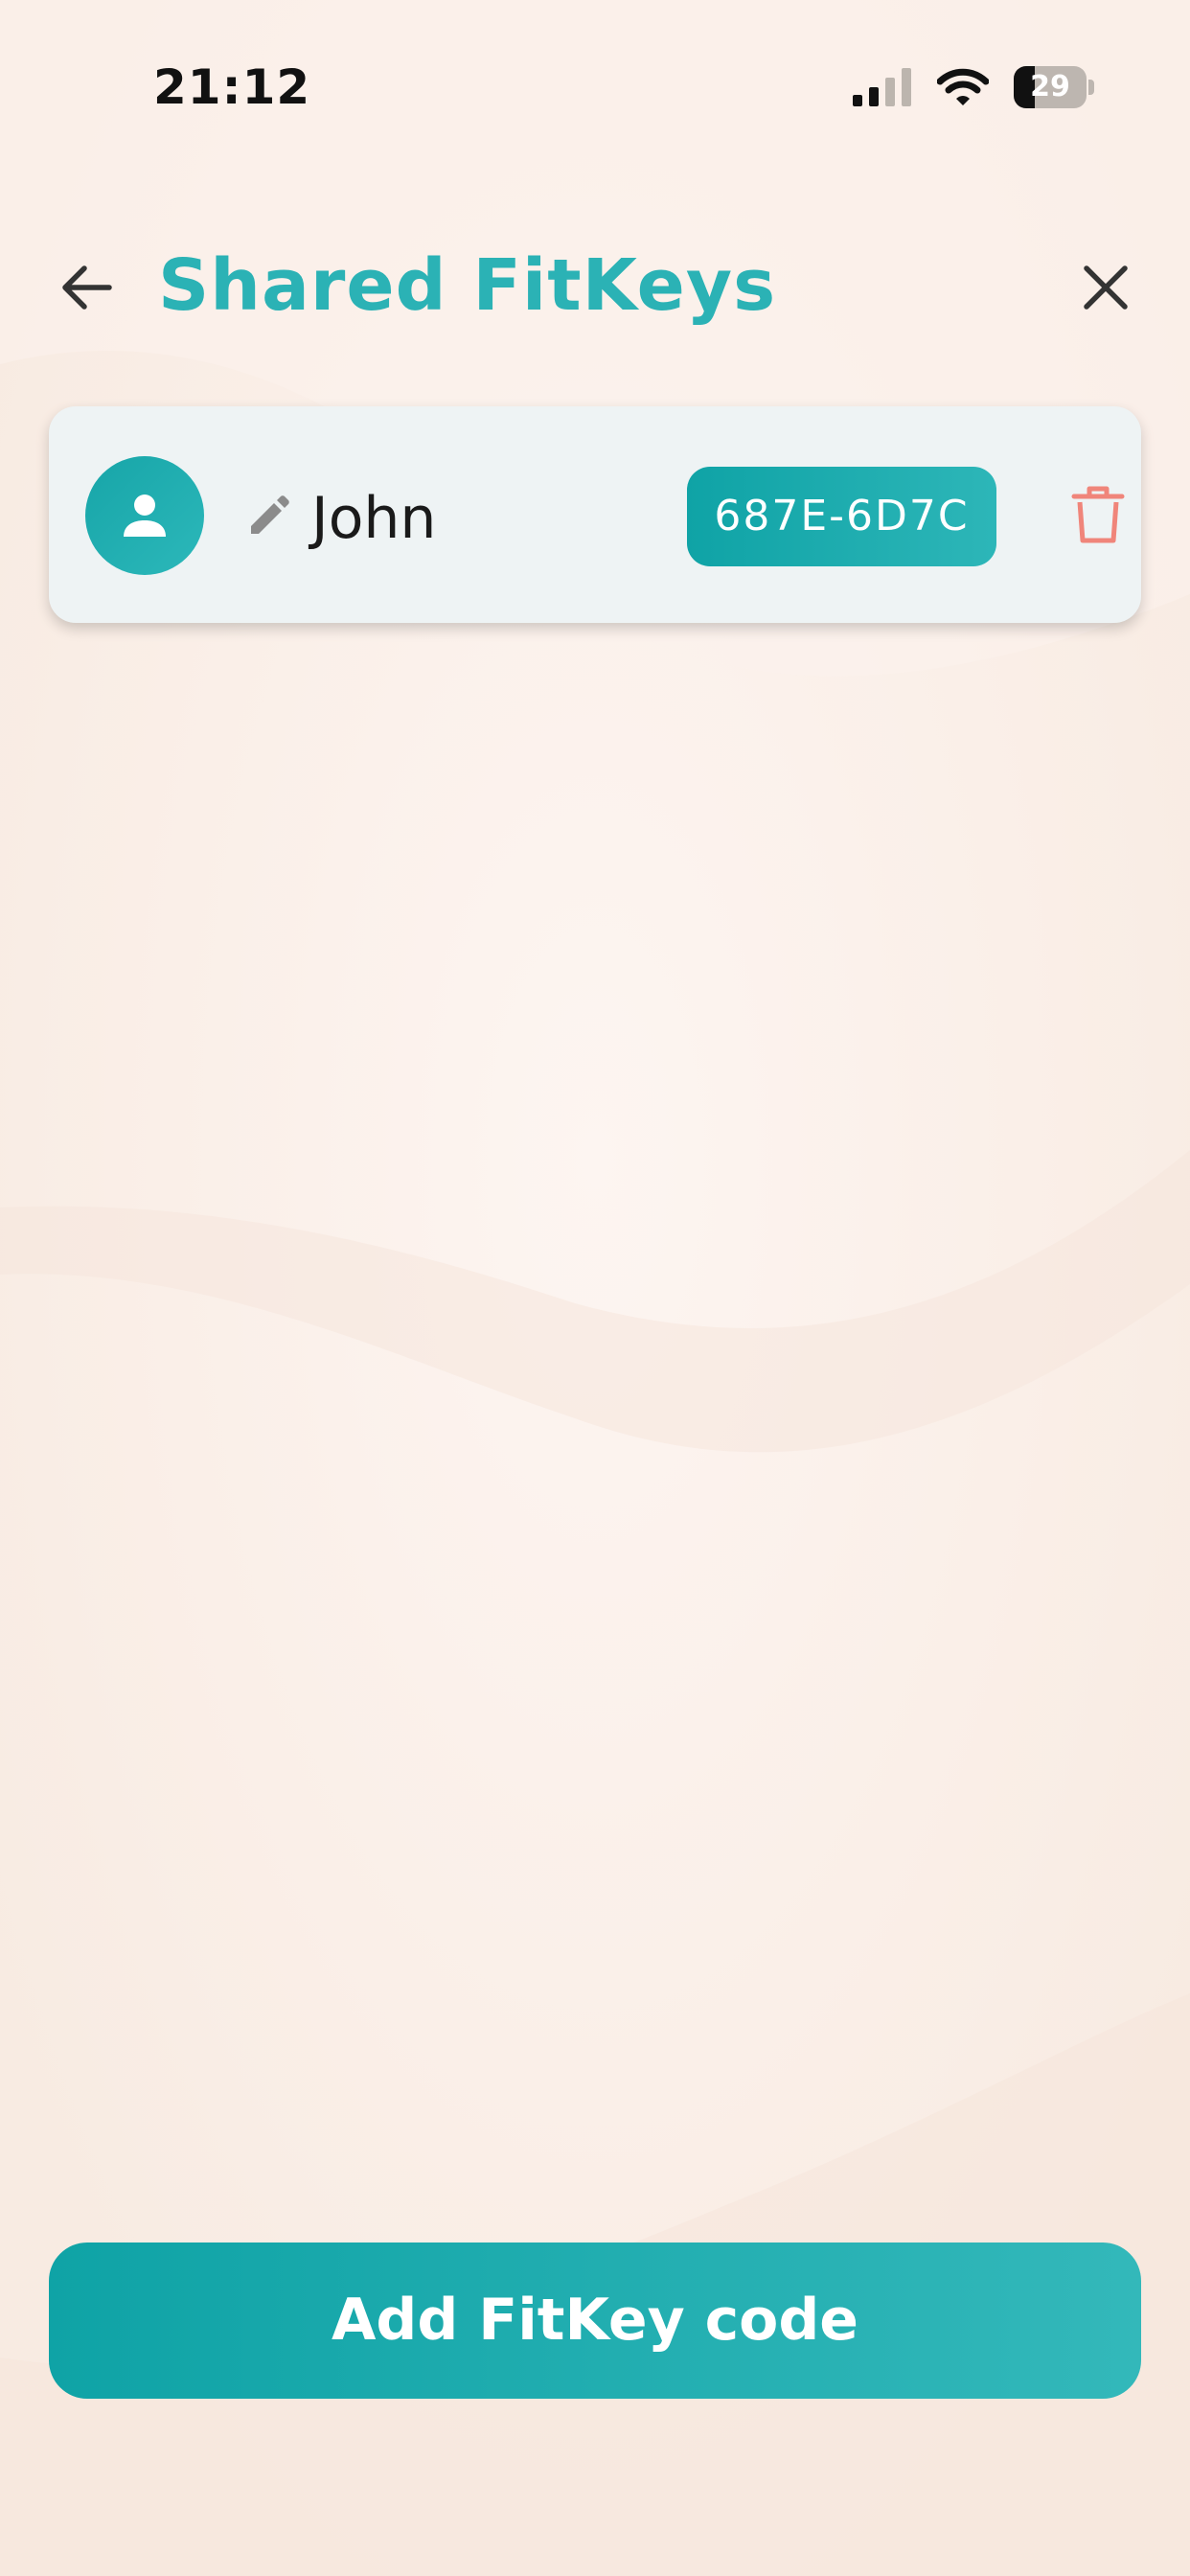  What do you see at coordinates (468, 285) in the screenshot?
I see `page-title: Shared FitKeys` at bounding box center [468, 285].